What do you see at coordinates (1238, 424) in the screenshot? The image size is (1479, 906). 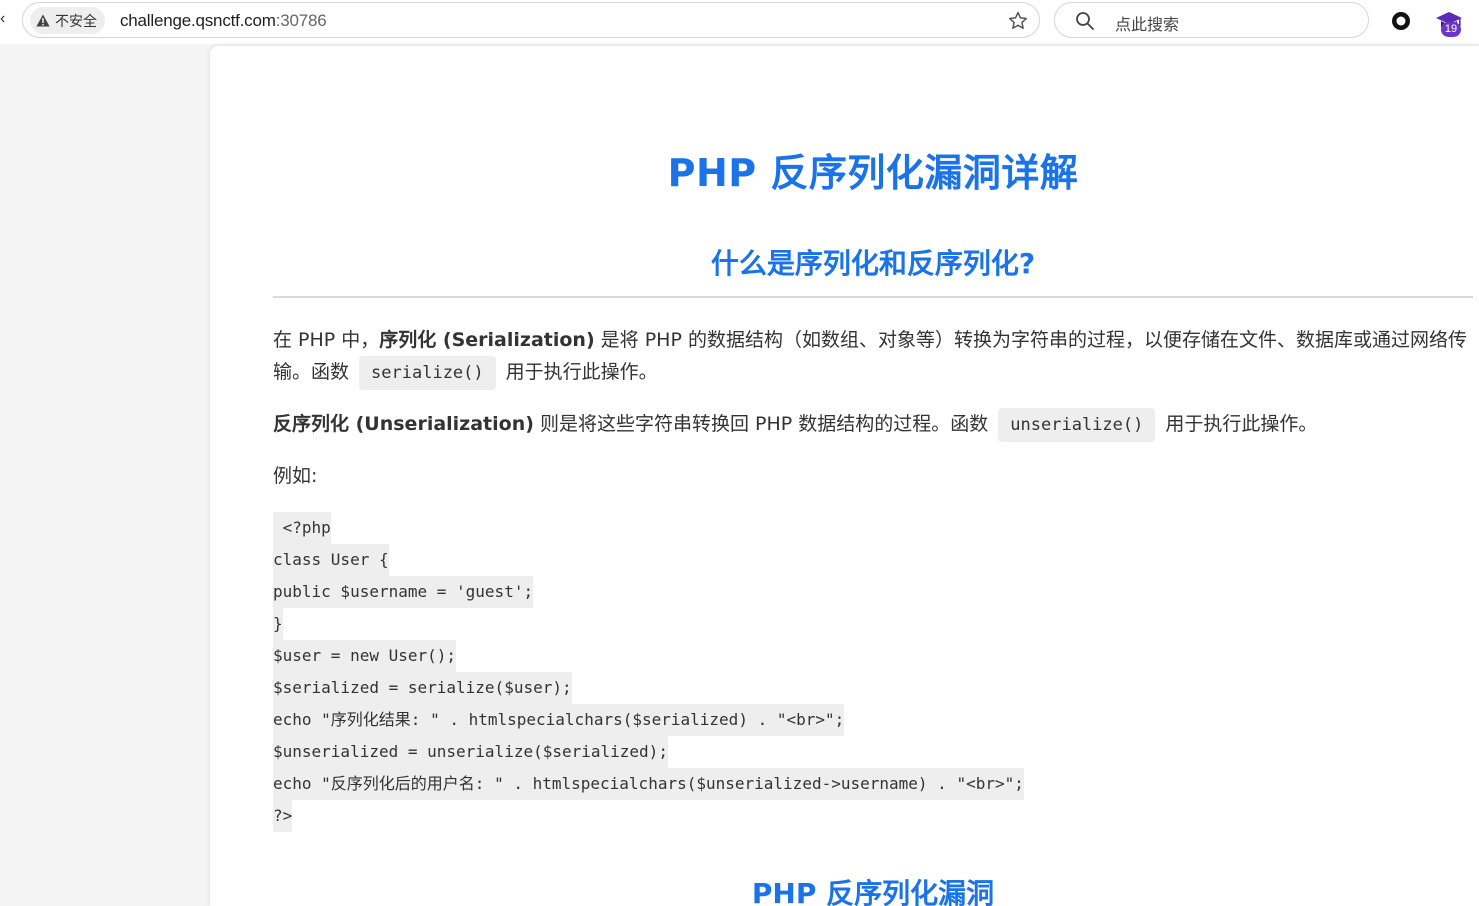 I see `p2-text-end: 用于执行此操作。` at bounding box center [1238, 424].